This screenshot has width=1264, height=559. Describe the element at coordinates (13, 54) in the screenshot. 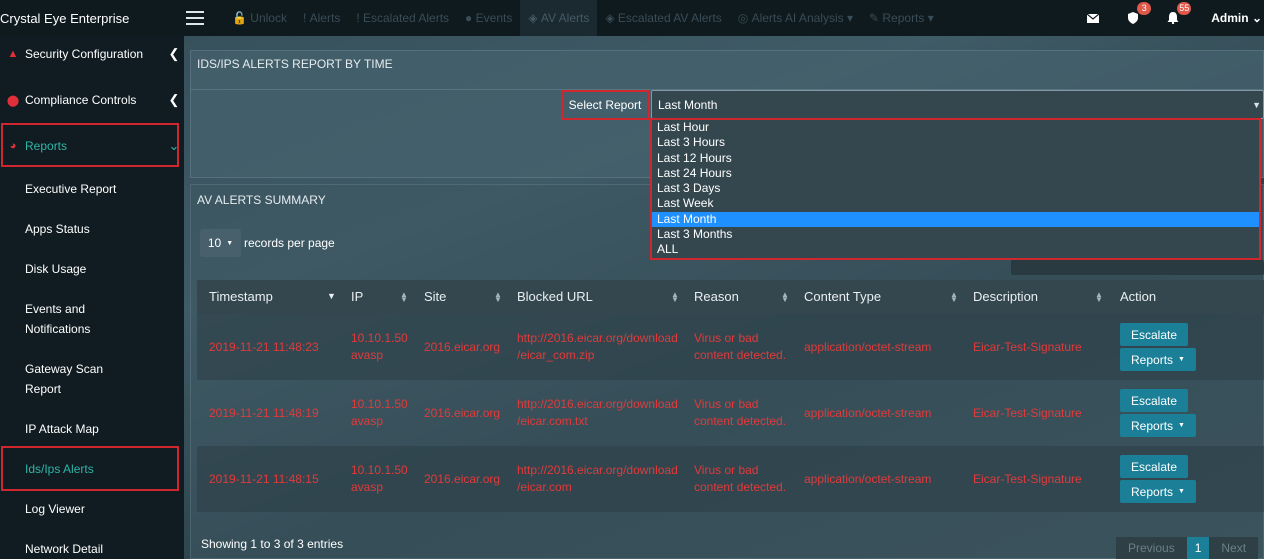

I see `warning-icon: ▲` at that location.